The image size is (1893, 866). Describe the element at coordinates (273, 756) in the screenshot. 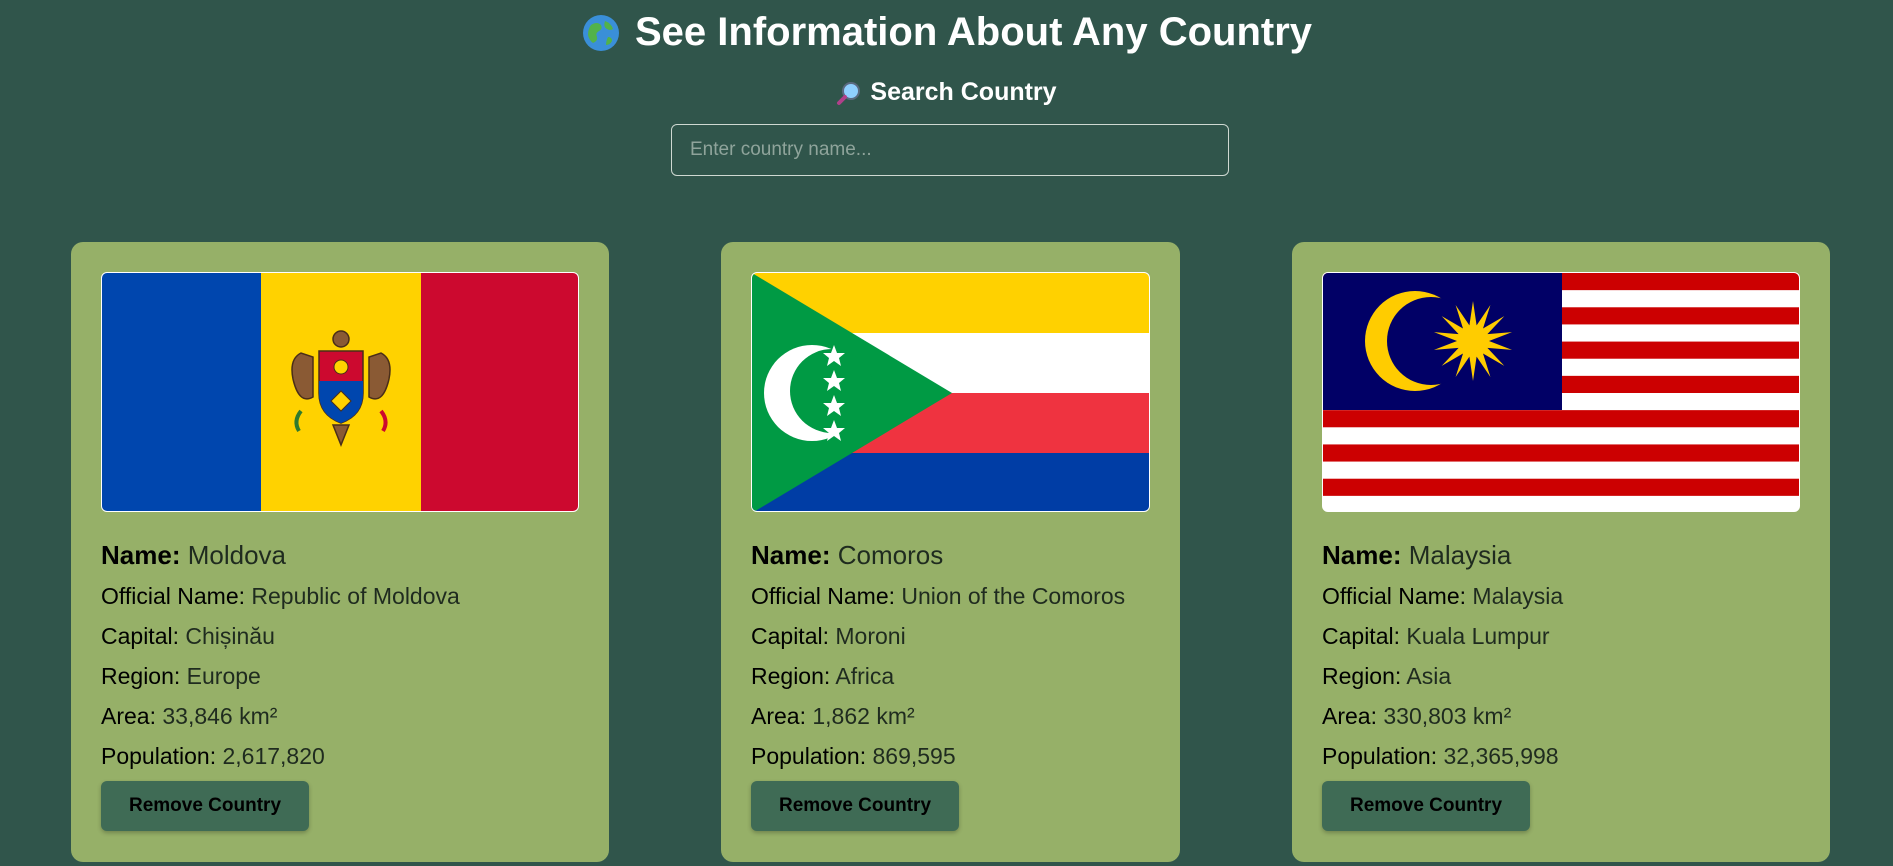

I see `population-value: 2,617,820` at that location.